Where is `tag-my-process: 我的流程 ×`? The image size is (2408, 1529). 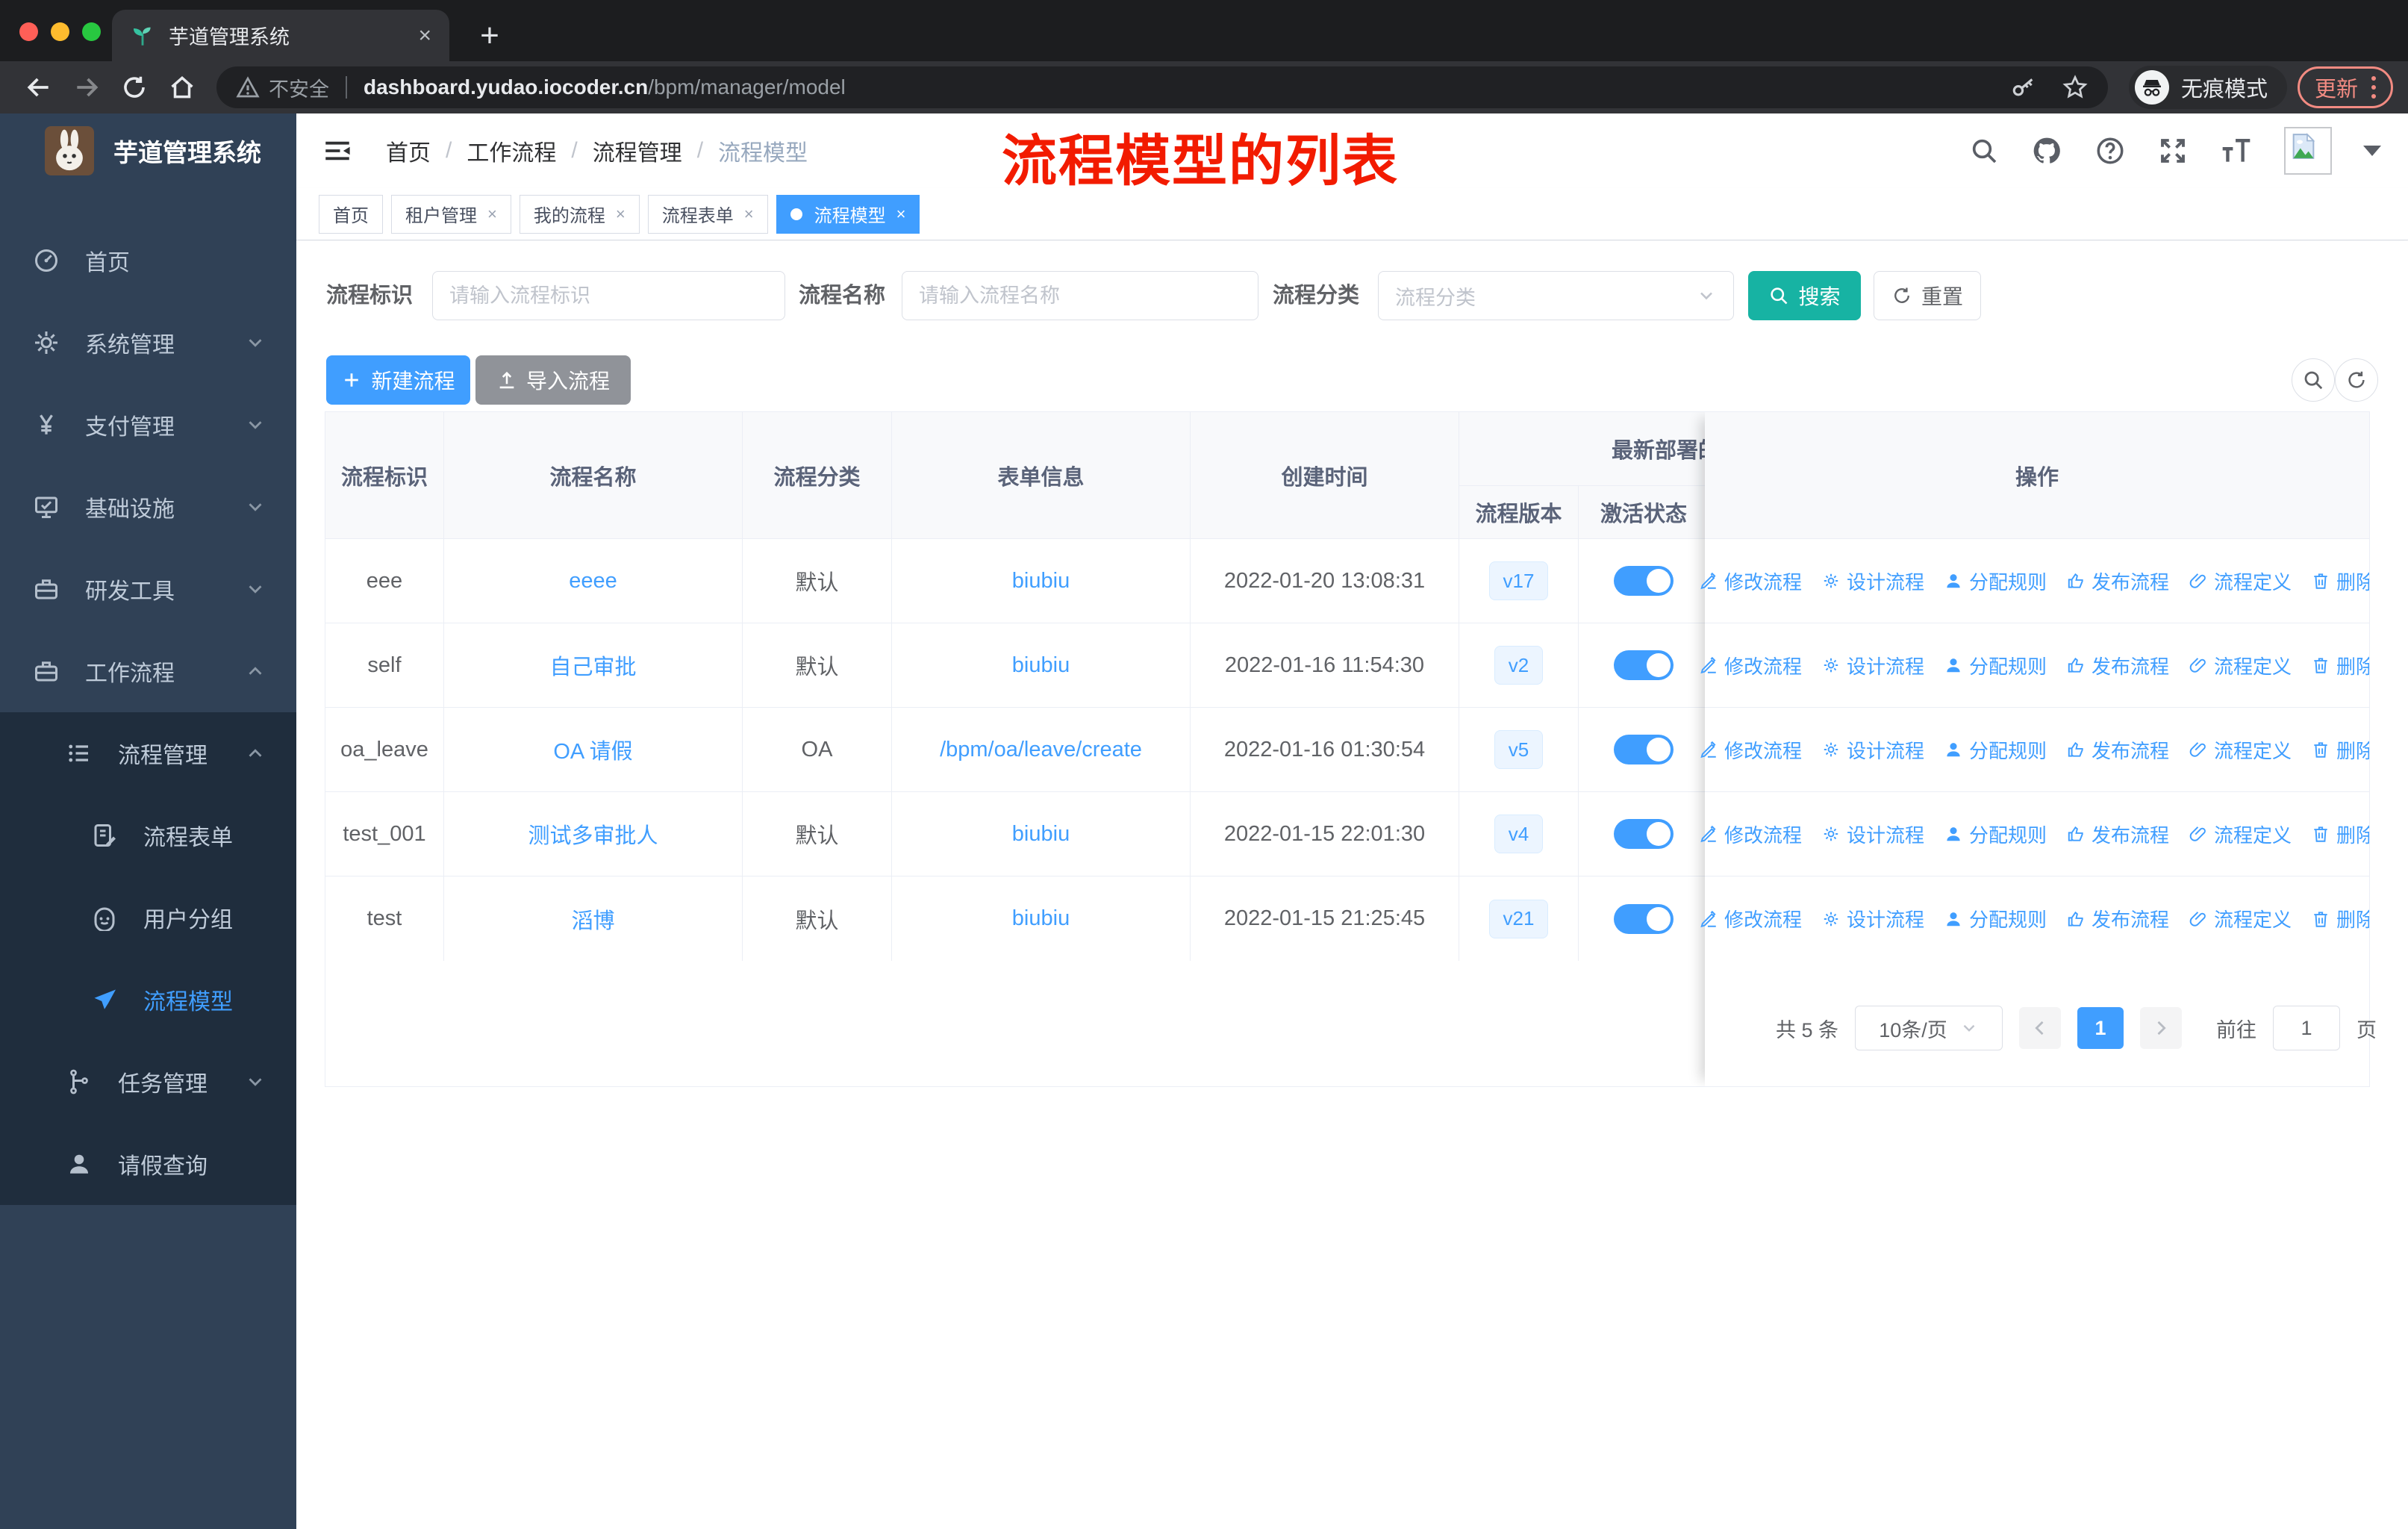 tag-my-process: 我的流程 × is located at coordinates (579, 214).